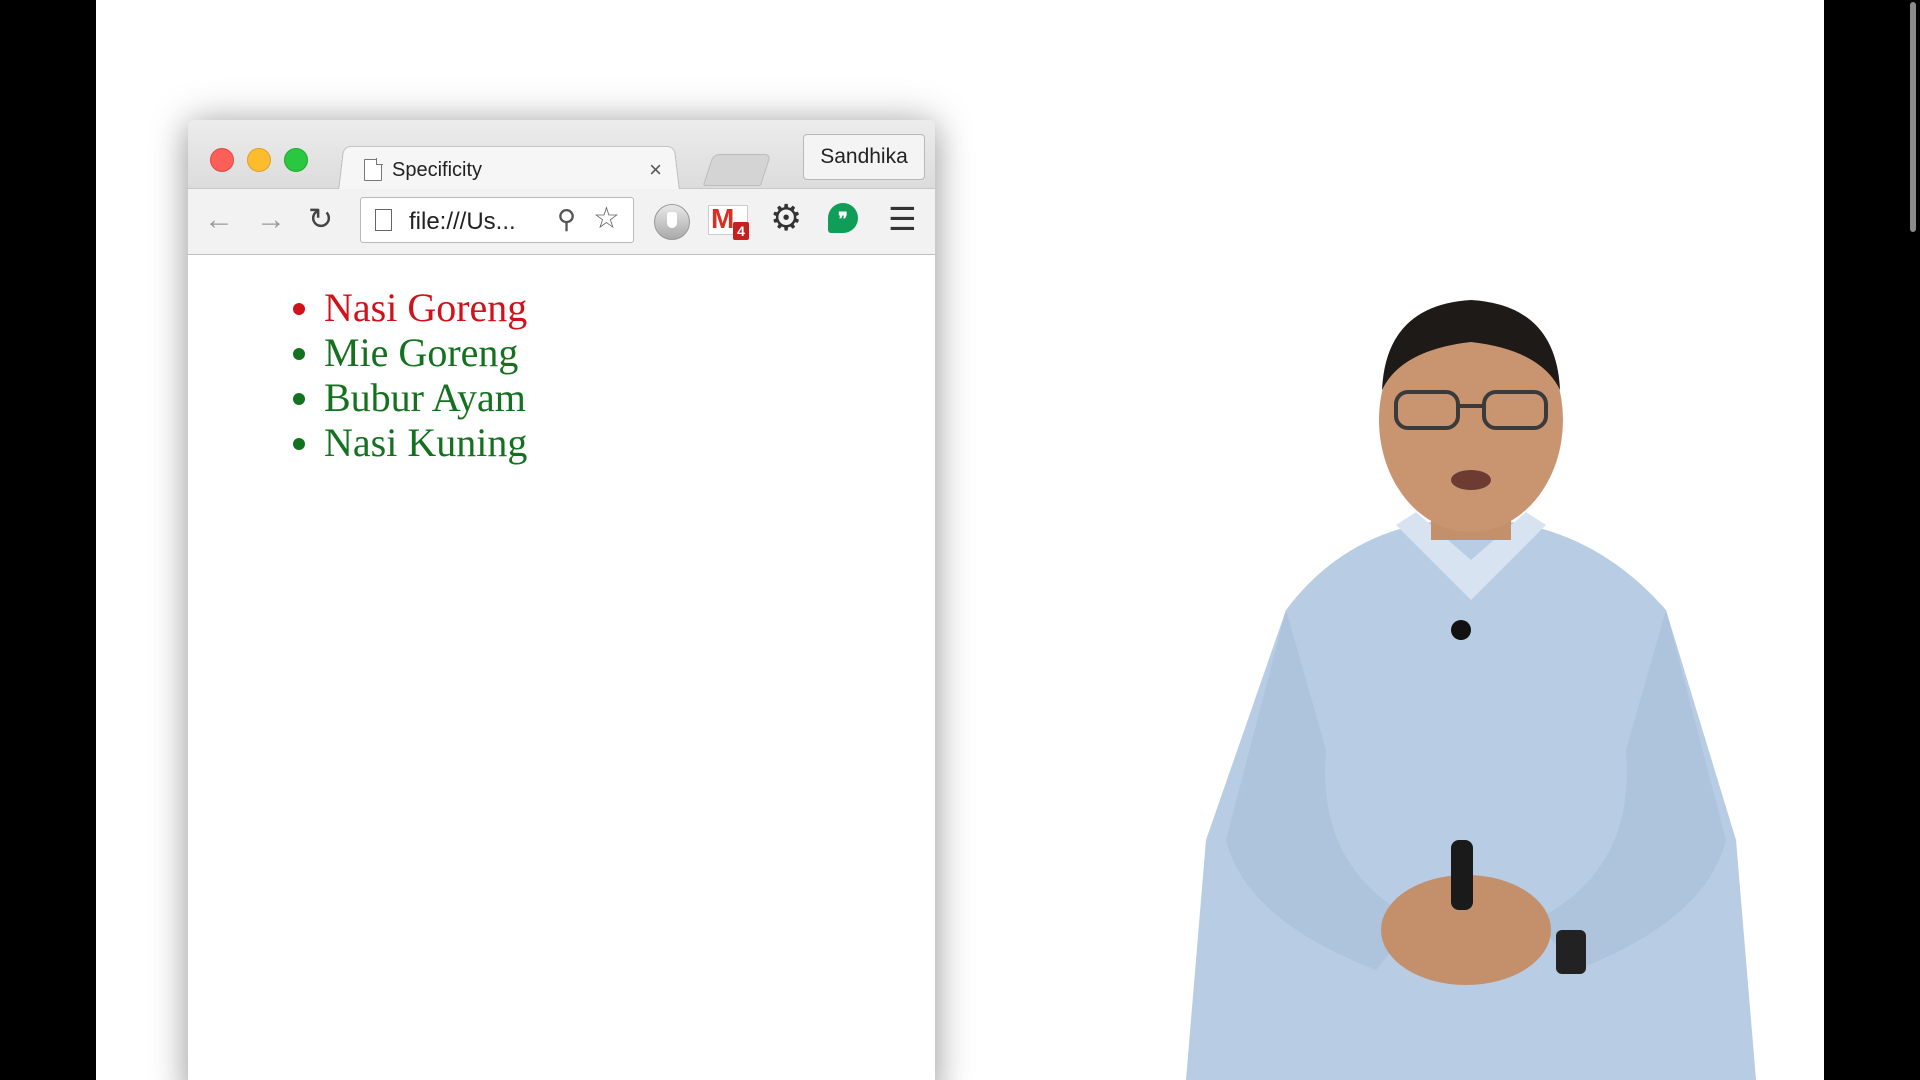 The image size is (1920, 1080). I want to click on address-bar: file:///Us... ⚲ ☆, so click(497, 220).